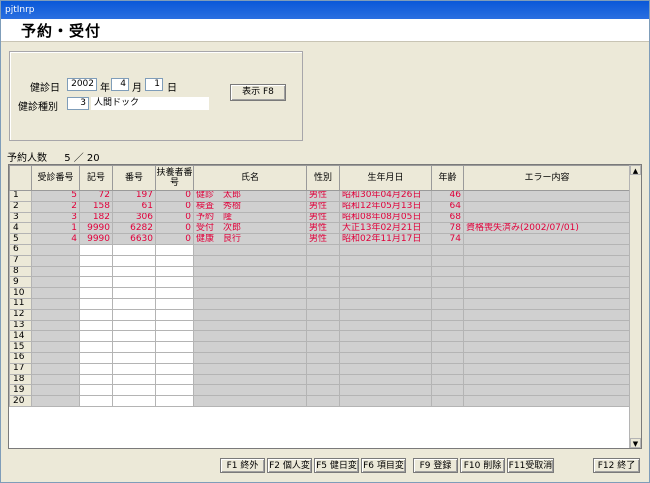 The image size is (650, 483). Describe the element at coordinates (20, 314) in the screenshot. I see `row-number: 12` at that location.